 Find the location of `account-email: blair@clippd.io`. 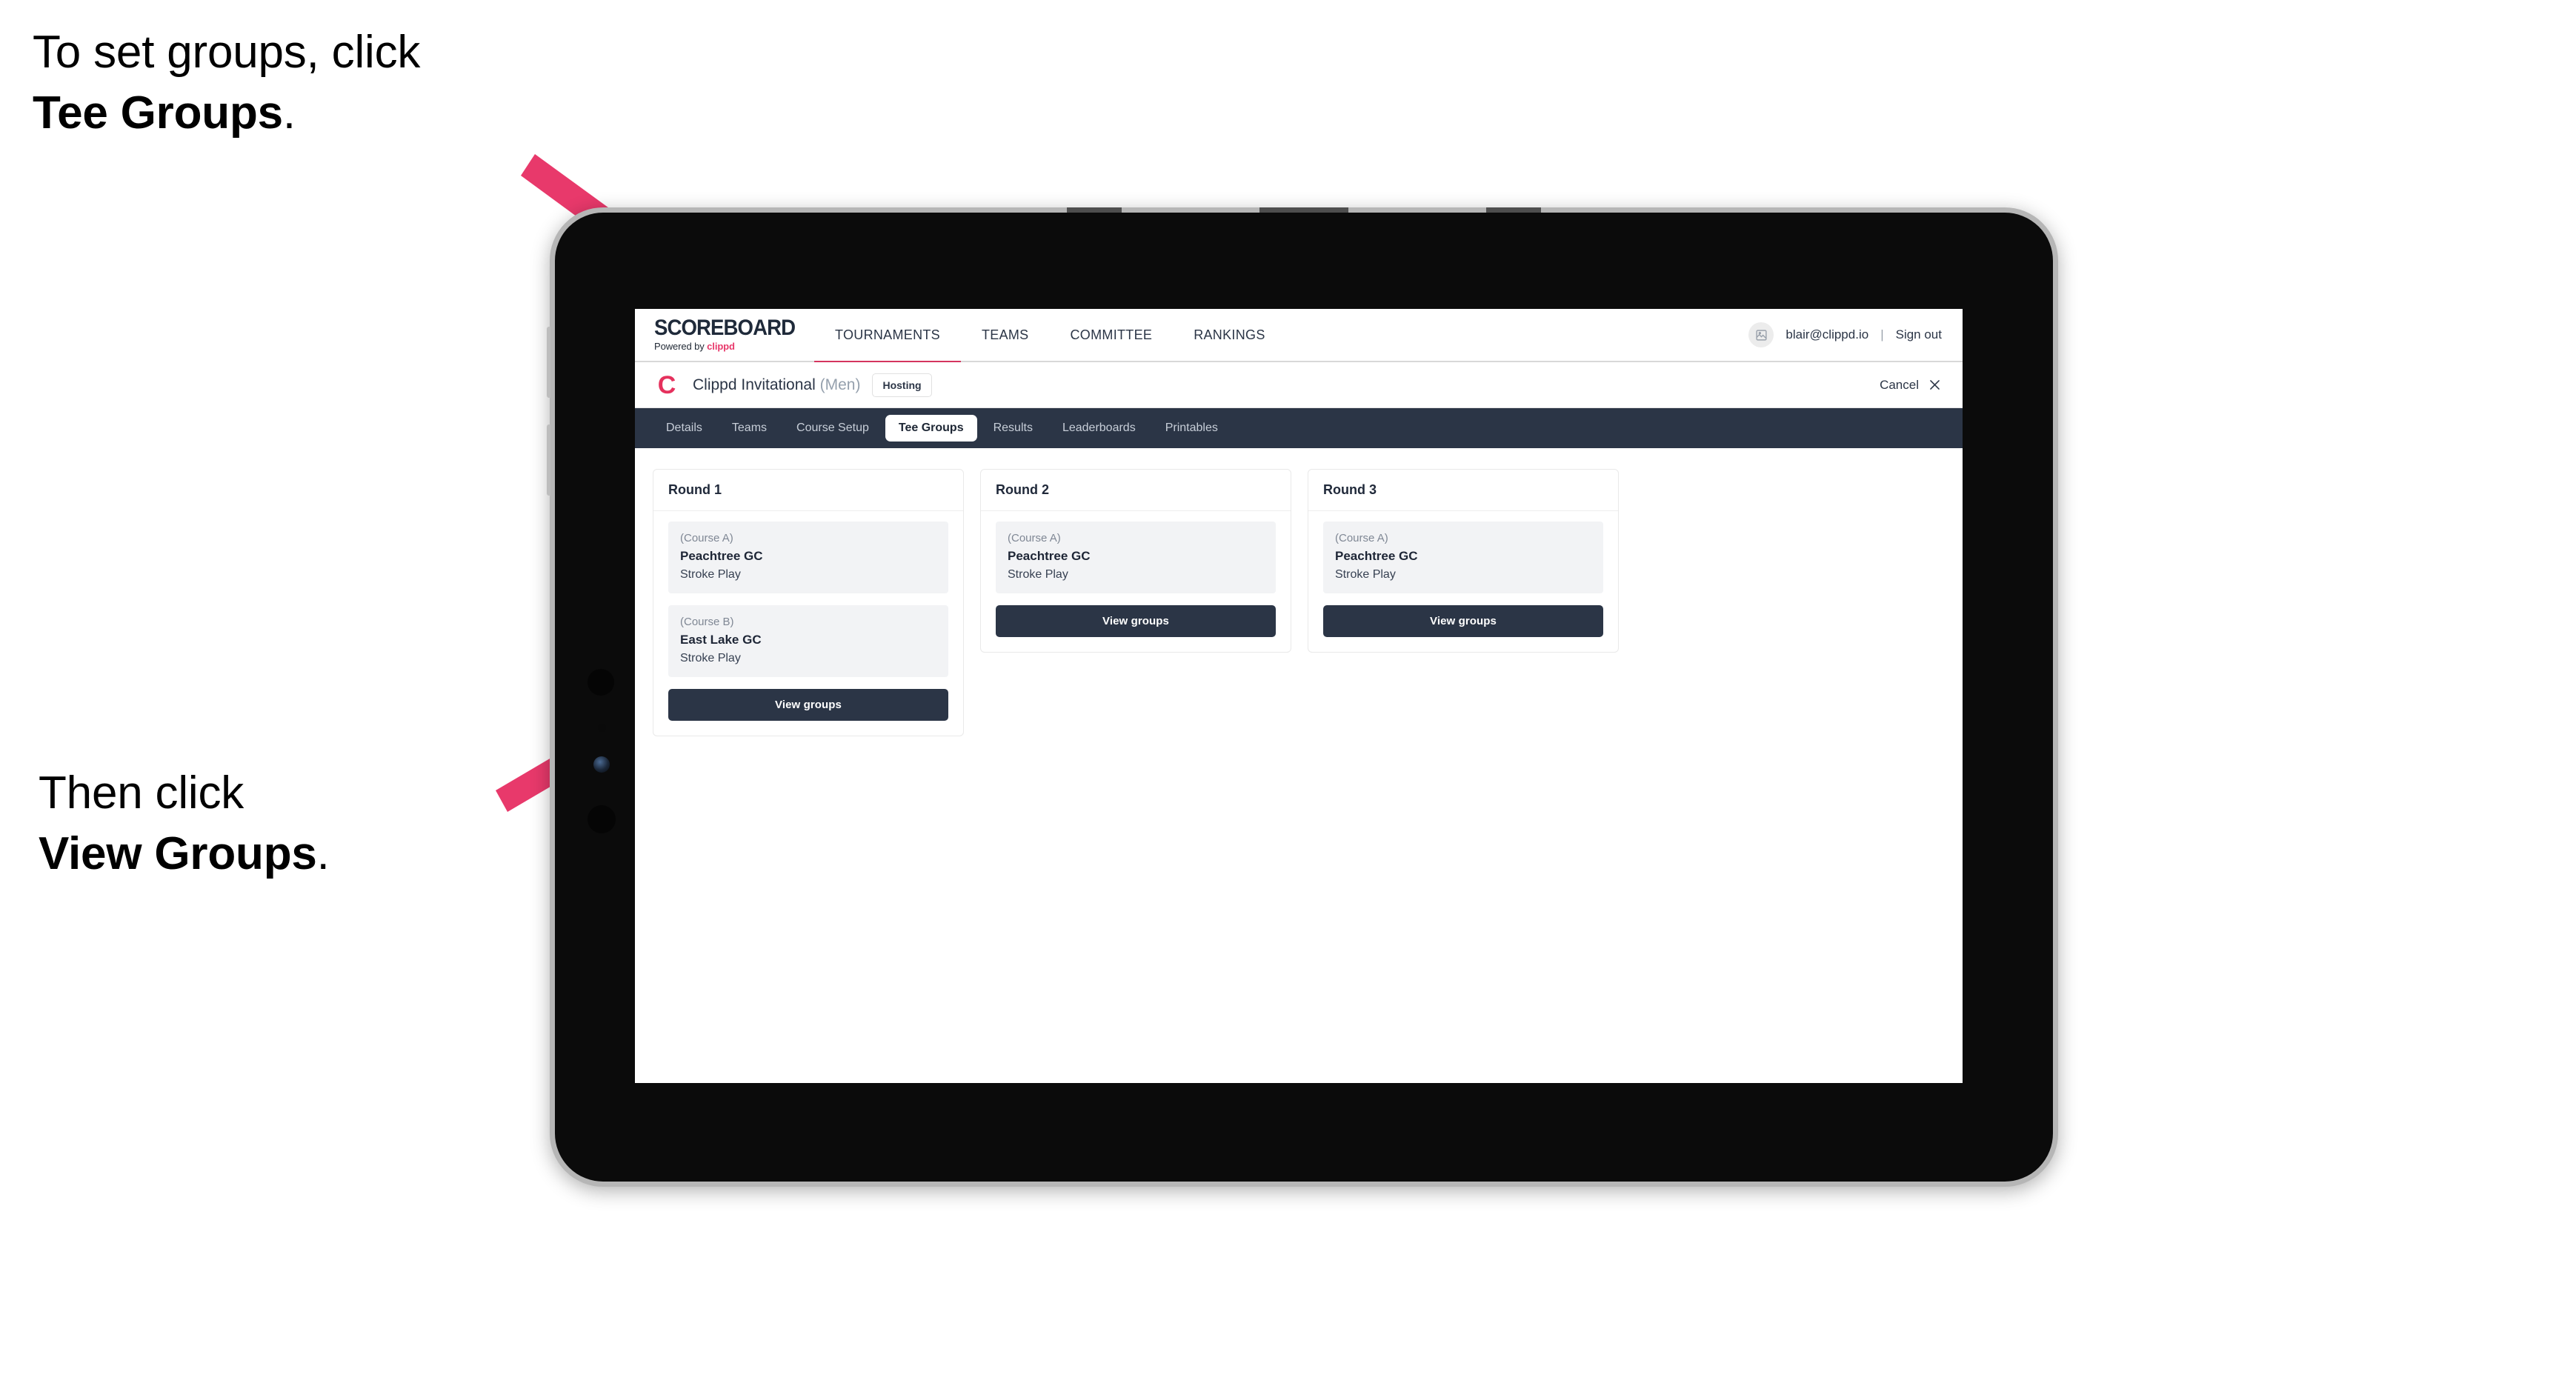

account-email: blair@clippd.io is located at coordinates (1827, 334).